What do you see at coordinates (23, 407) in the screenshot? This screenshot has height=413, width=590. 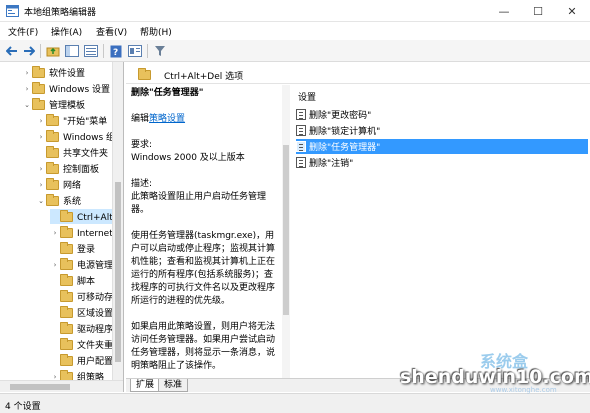 I see `status-text: 4 个设置` at bounding box center [23, 407].